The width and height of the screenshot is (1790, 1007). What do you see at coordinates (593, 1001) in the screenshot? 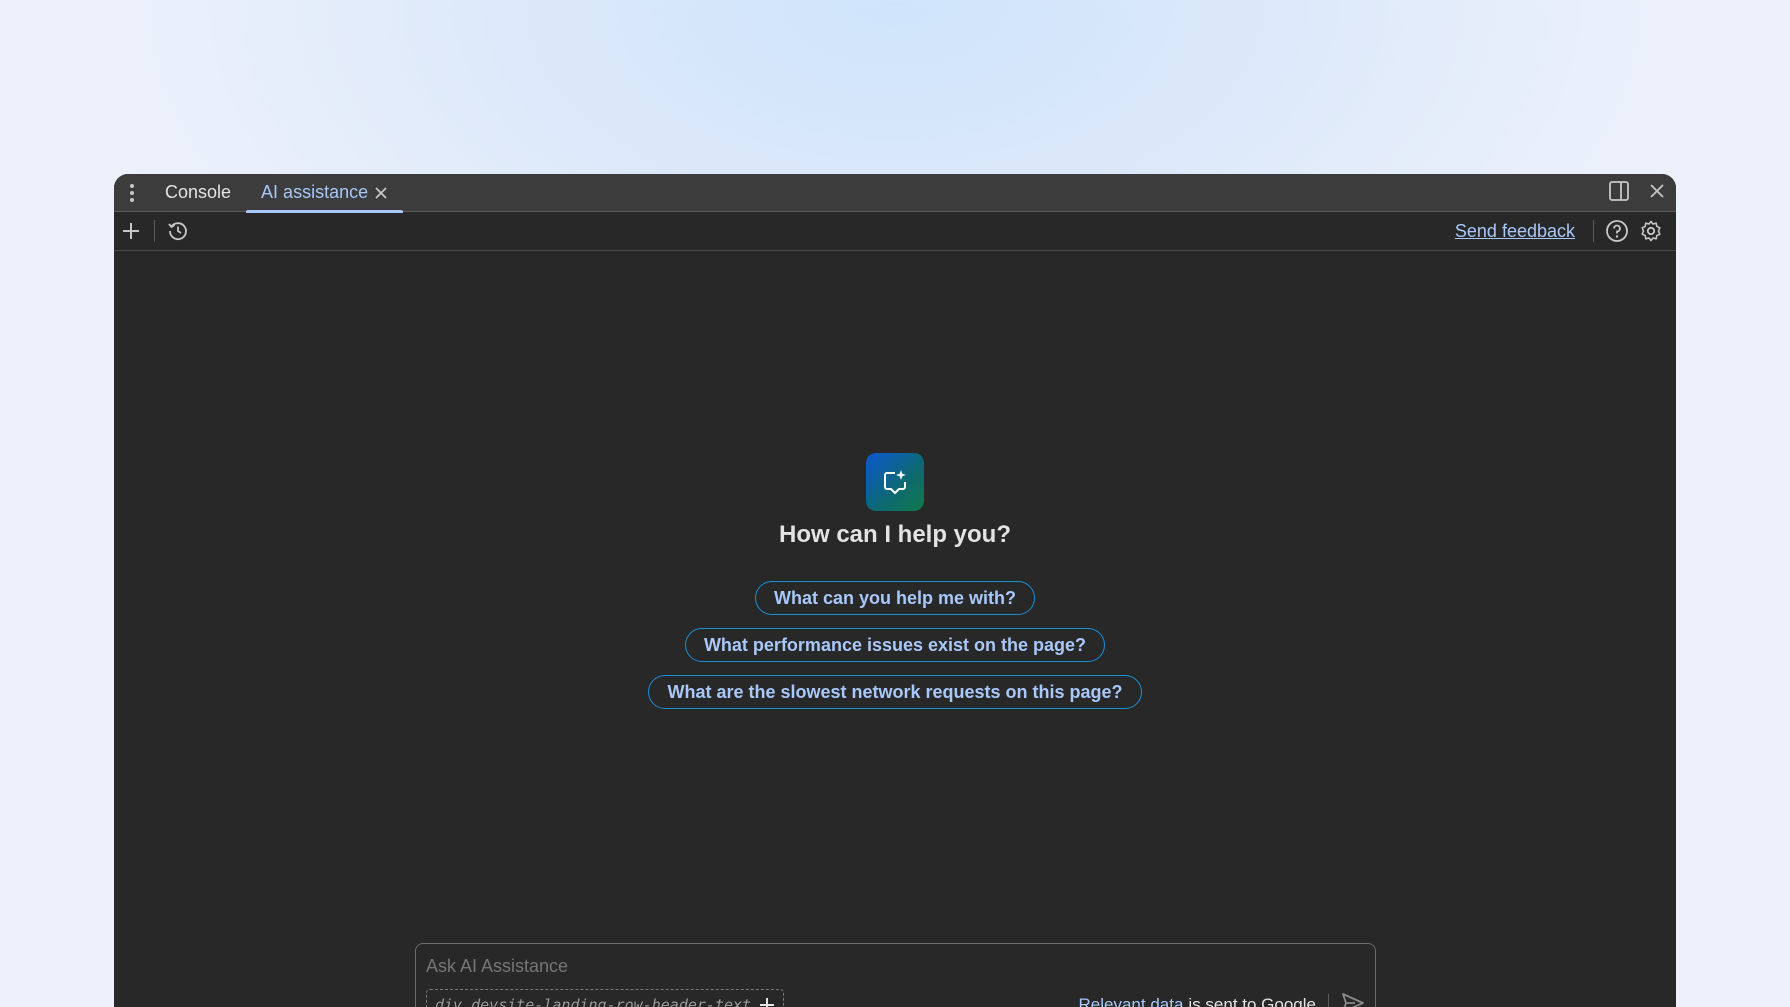
I see `context-selector-text: div.devsite-landing-row-header-text` at bounding box center [593, 1001].